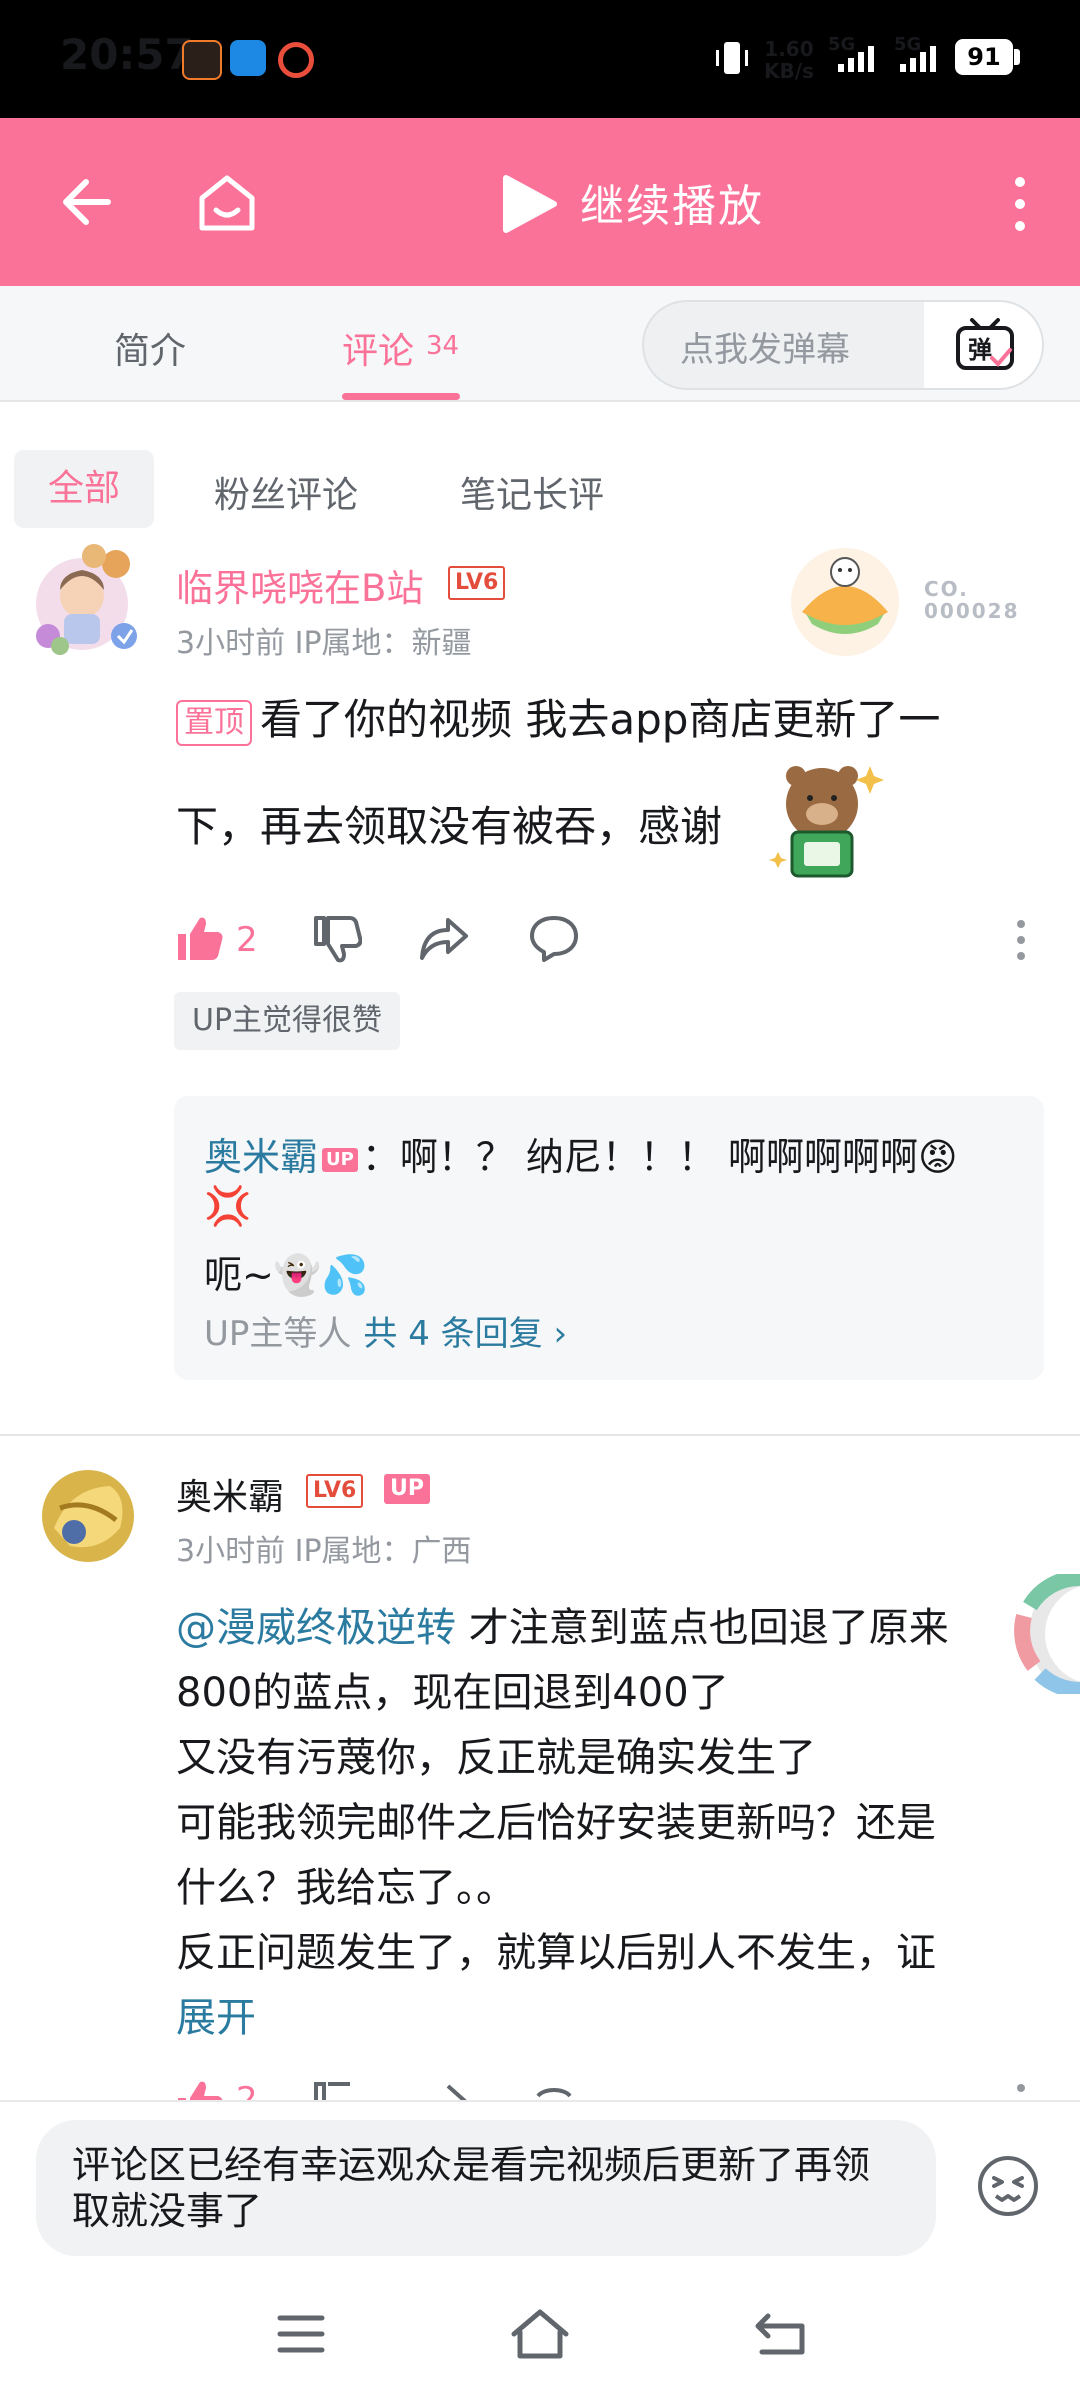  What do you see at coordinates (84, 489) in the screenshot?
I see `filter-all: 全部` at bounding box center [84, 489].